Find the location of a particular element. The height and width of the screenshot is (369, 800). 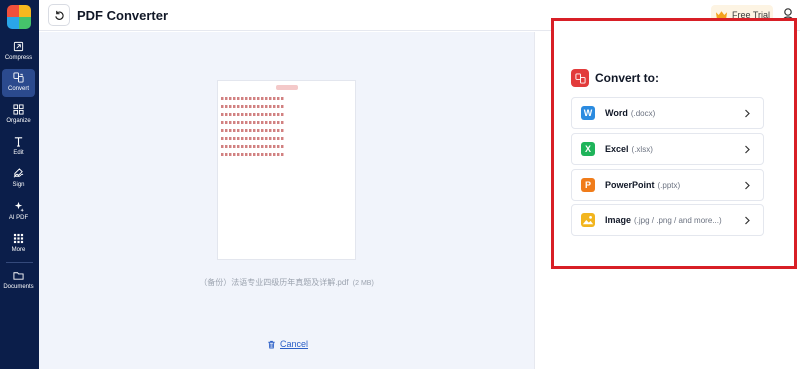

app-logo is located at coordinates (19, 17).